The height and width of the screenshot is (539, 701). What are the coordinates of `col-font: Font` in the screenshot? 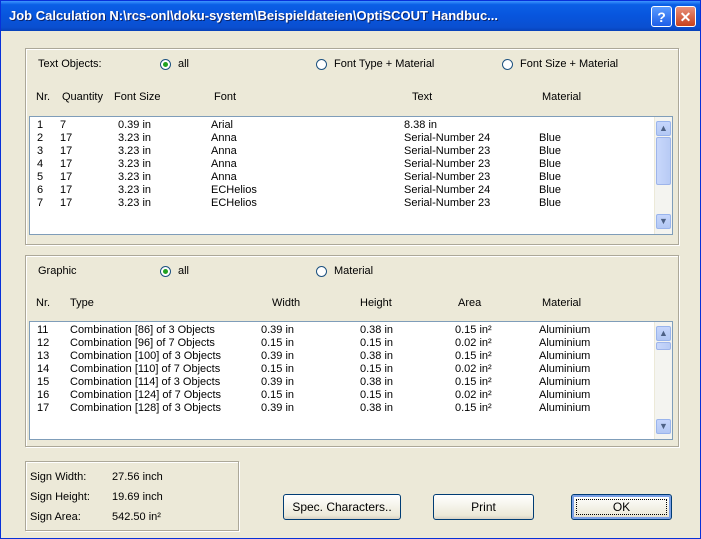 It's located at (225, 97).